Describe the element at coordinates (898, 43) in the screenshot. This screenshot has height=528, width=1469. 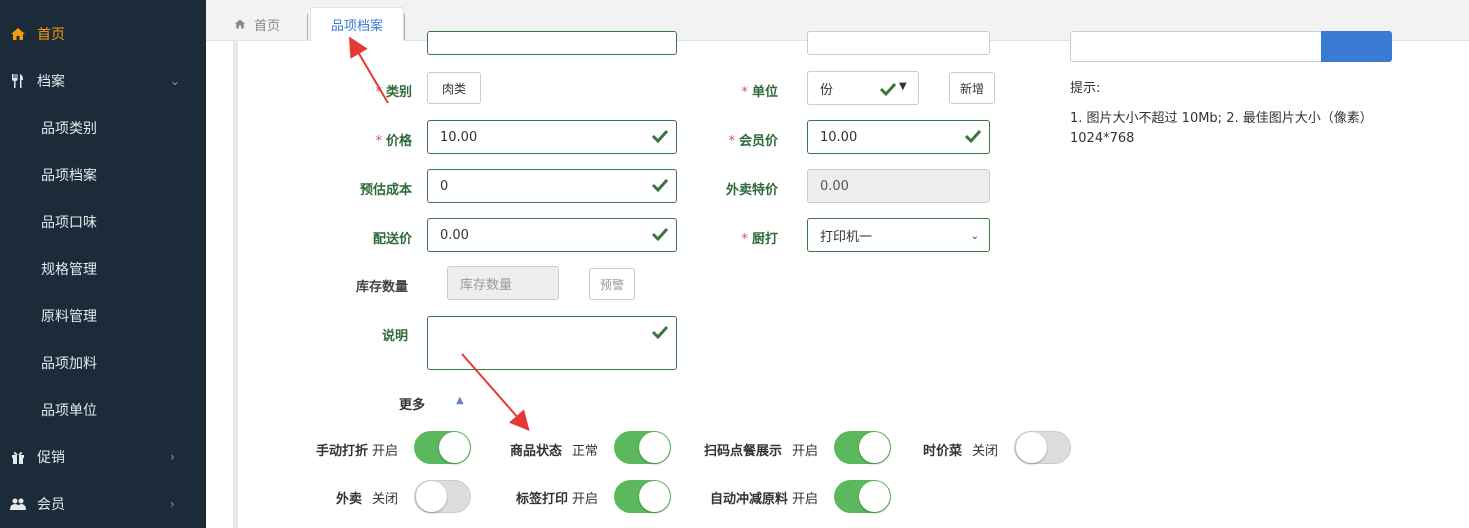
I see `code-input-partial` at that location.